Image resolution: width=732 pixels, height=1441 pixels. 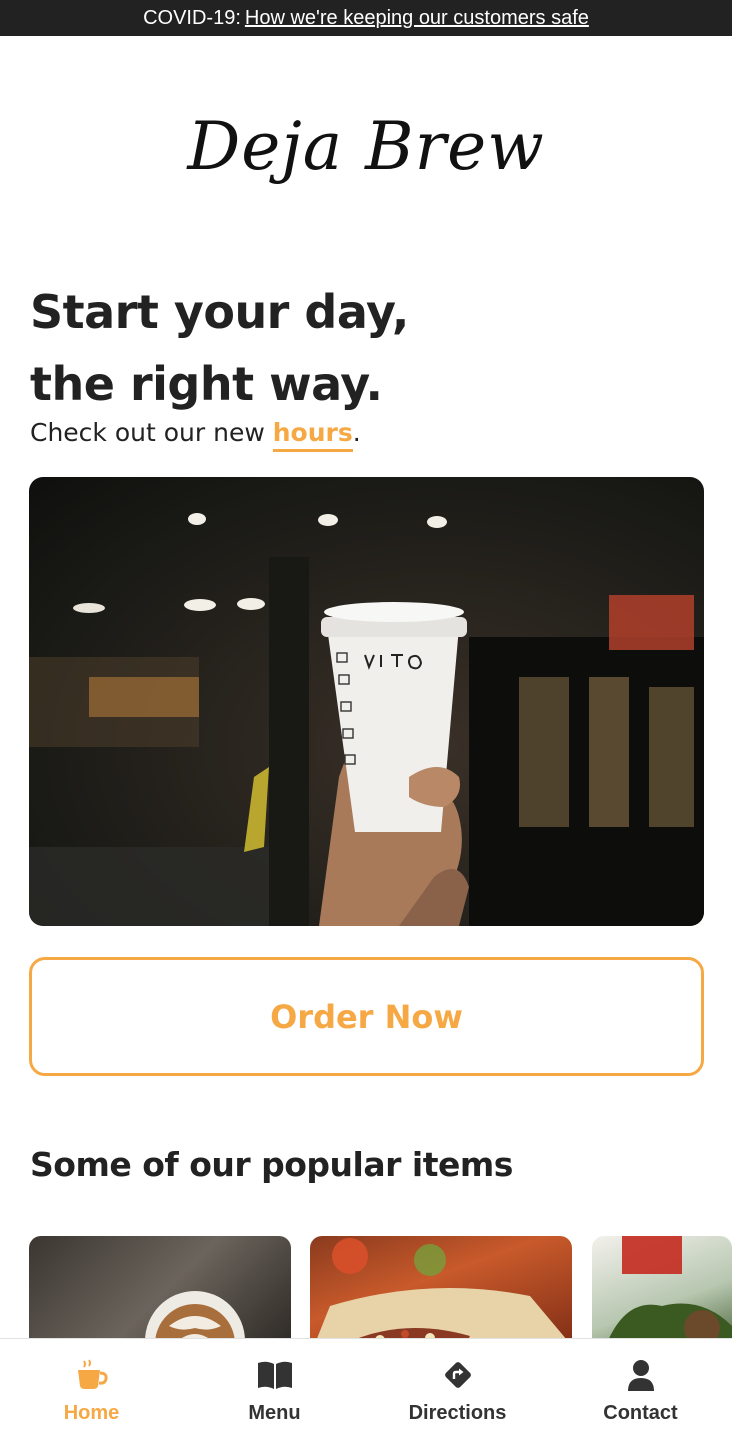 I want to click on hero-title-line1: Start your day,, so click(x=219, y=312).